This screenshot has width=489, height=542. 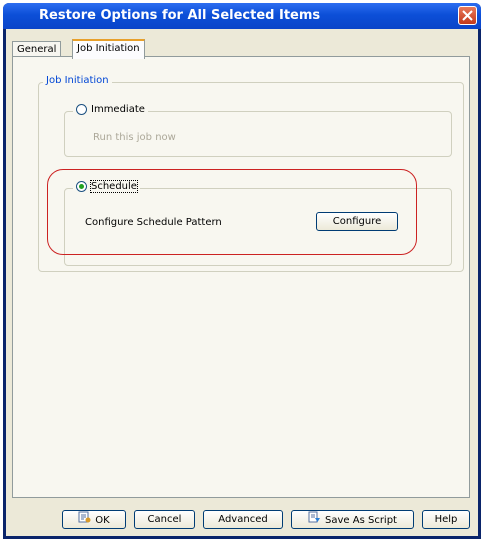 What do you see at coordinates (180, 15) in the screenshot?
I see `window-title: Restore Options for All Selected Items` at bounding box center [180, 15].